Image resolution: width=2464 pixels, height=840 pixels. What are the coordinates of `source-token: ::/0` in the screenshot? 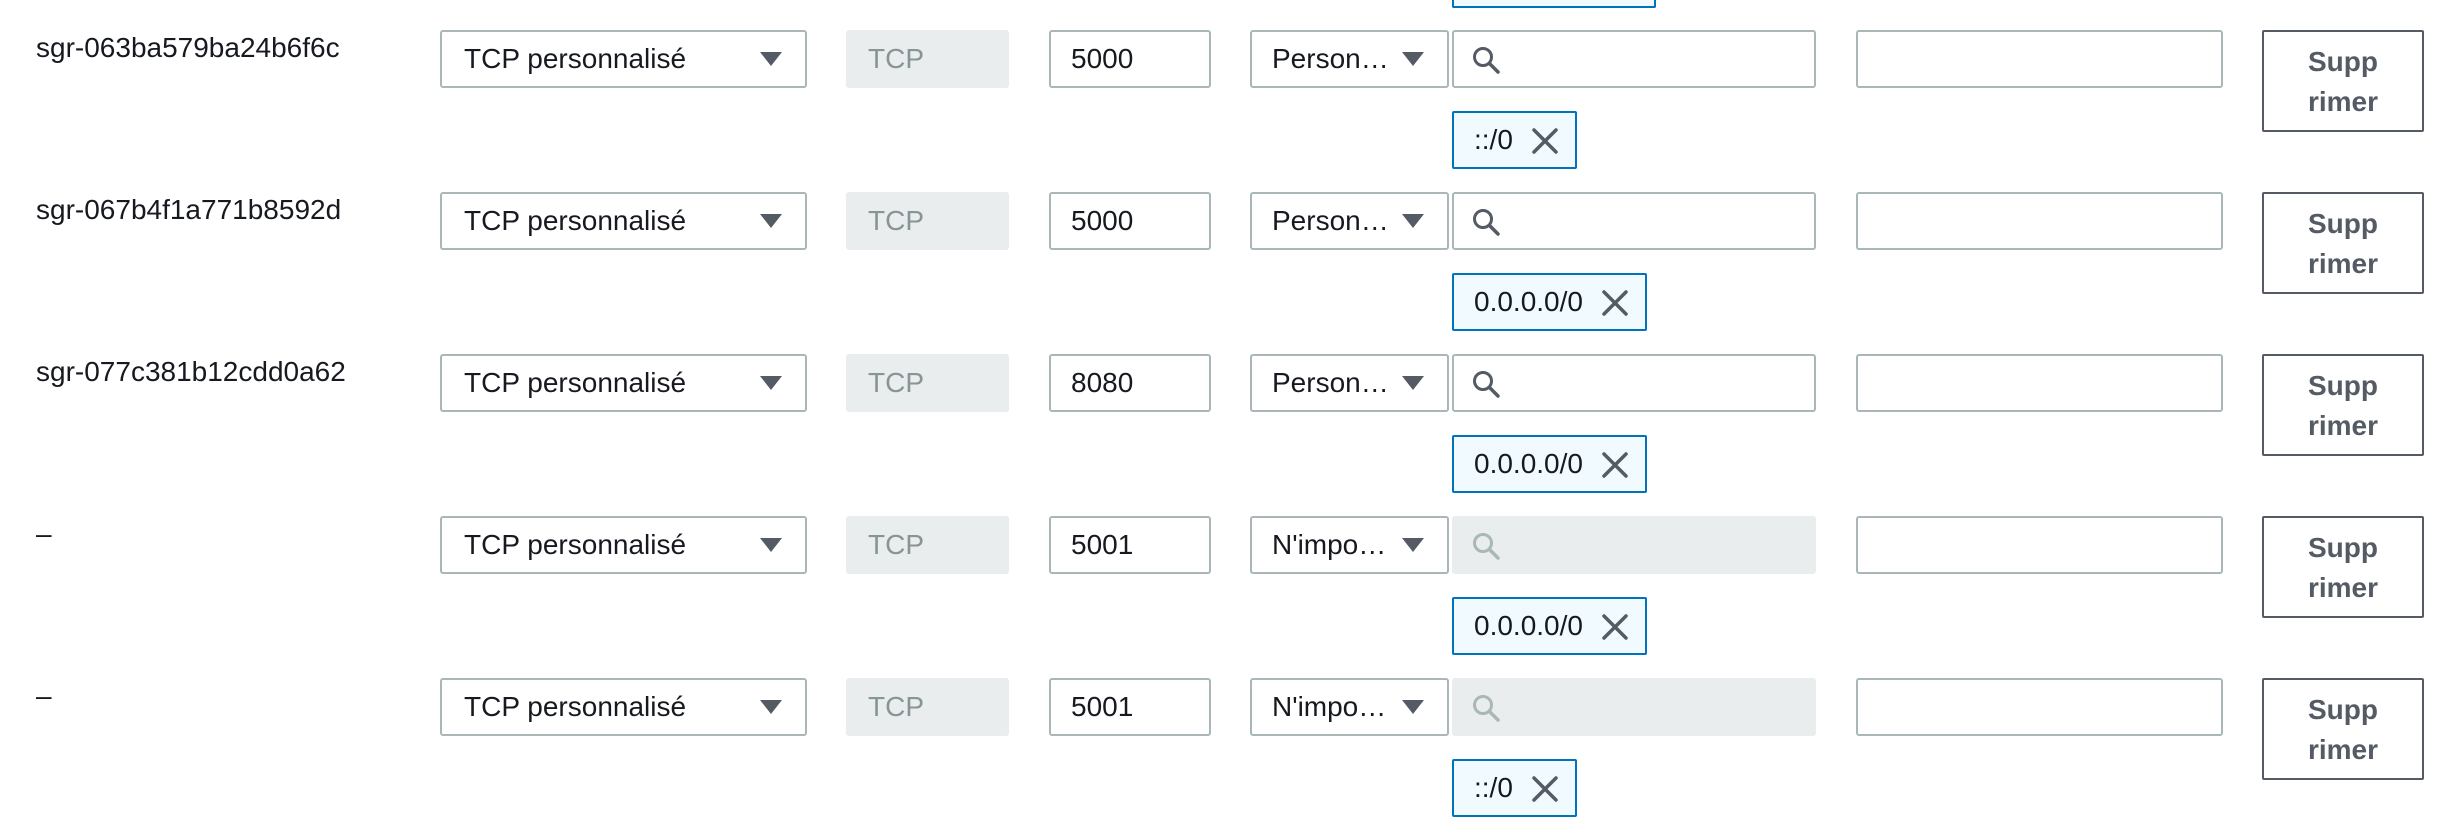 It's located at (1514, 788).